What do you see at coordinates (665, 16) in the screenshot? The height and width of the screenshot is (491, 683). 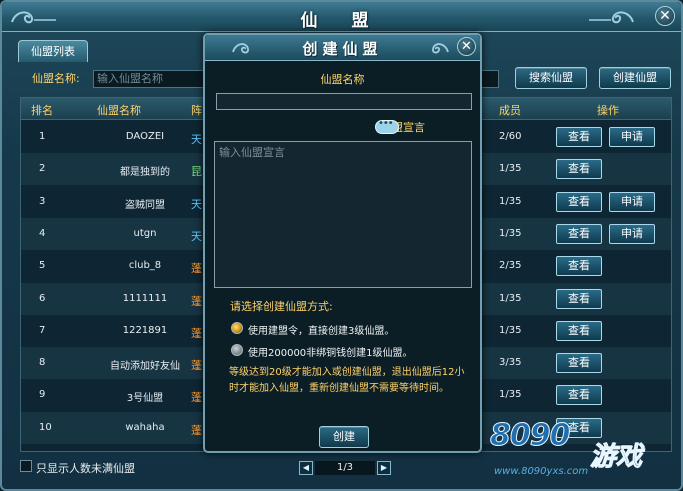 I see `close-icon: ✕` at bounding box center [665, 16].